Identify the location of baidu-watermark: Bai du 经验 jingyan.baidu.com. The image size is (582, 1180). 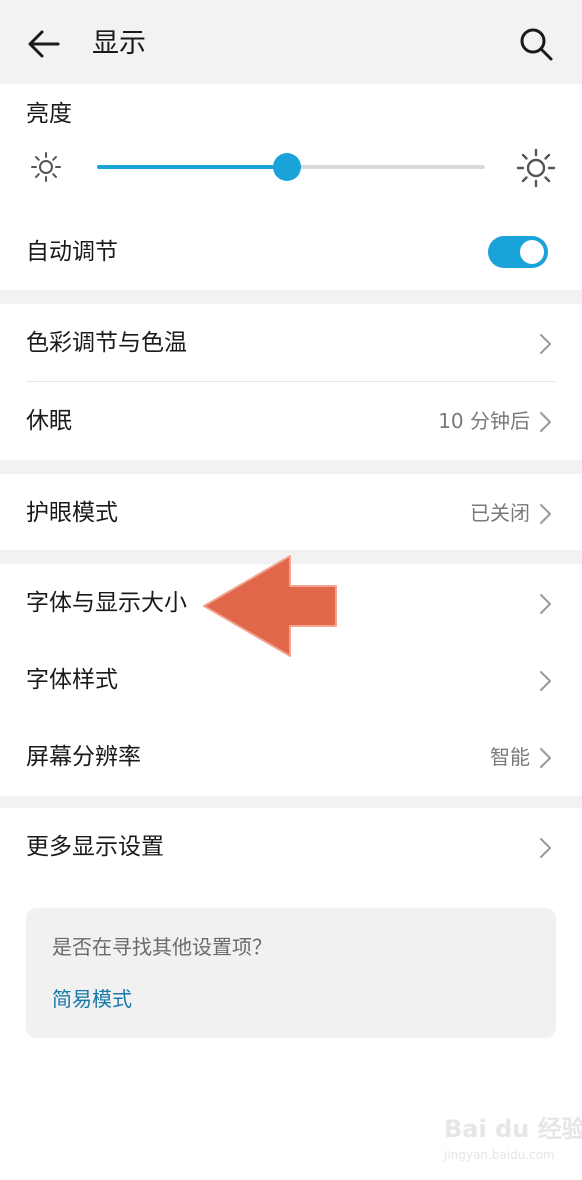
(510, 1141).